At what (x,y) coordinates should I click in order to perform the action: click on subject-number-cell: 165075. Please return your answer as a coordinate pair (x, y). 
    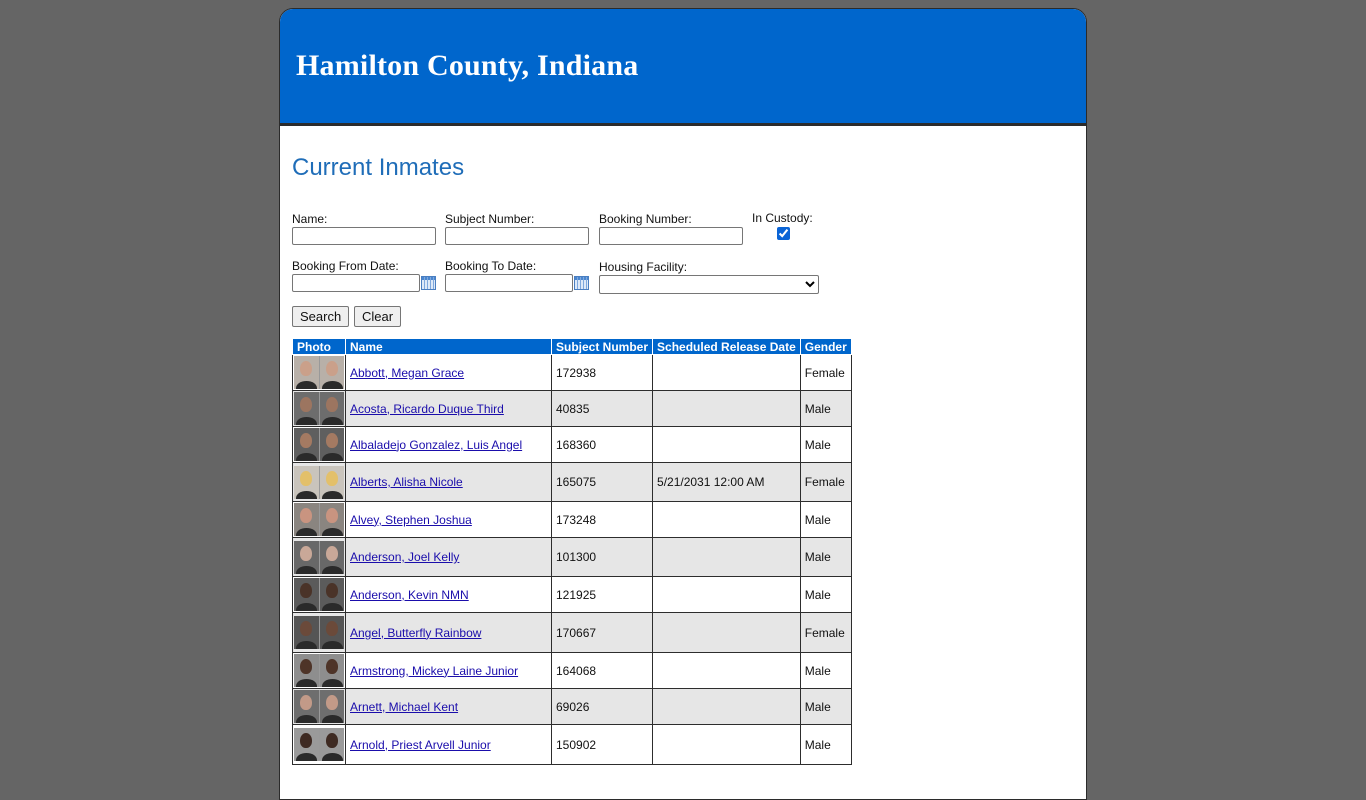
    Looking at the image, I should click on (602, 482).